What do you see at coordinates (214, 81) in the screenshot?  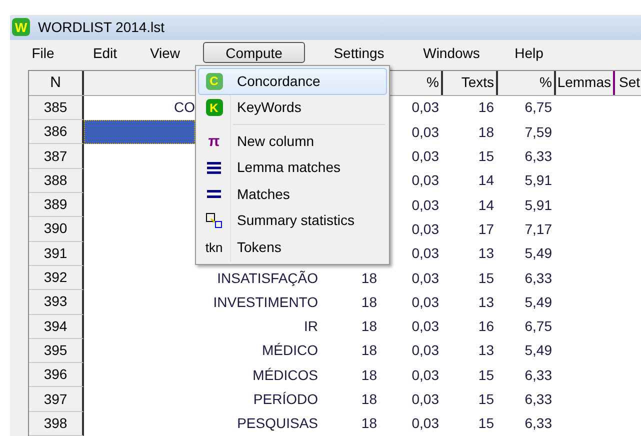 I see `concordance-icon: C` at bounding box center [214, 81].